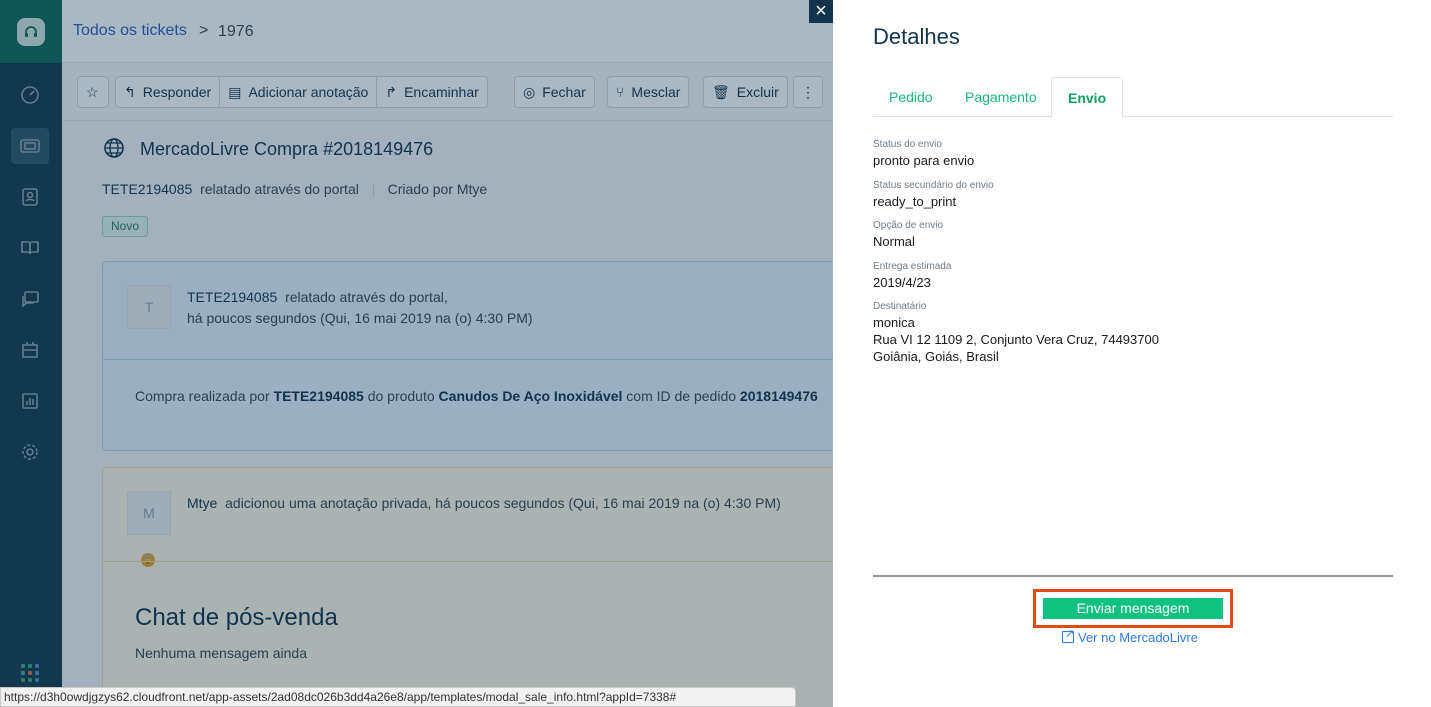 The image size is (1431, 707). I want to click on tab-pagamento: Pagamento, so click(1001, 97).